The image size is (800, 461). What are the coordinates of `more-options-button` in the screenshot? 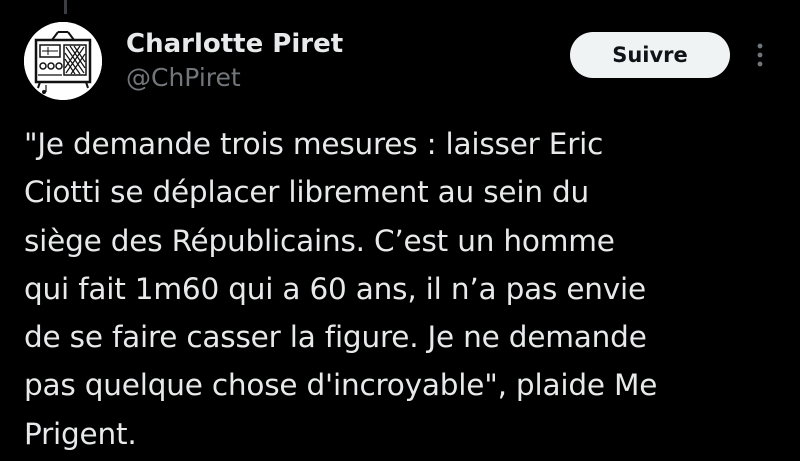 It's located at (760, 55).